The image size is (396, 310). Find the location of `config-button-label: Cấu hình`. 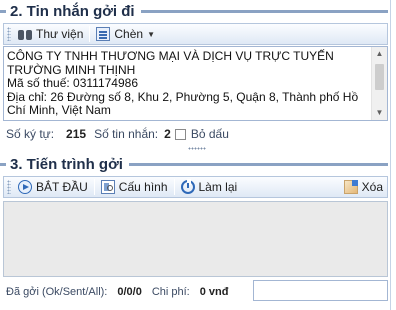

config-button-label: Cấu hình is located at coordinates (143, 187).